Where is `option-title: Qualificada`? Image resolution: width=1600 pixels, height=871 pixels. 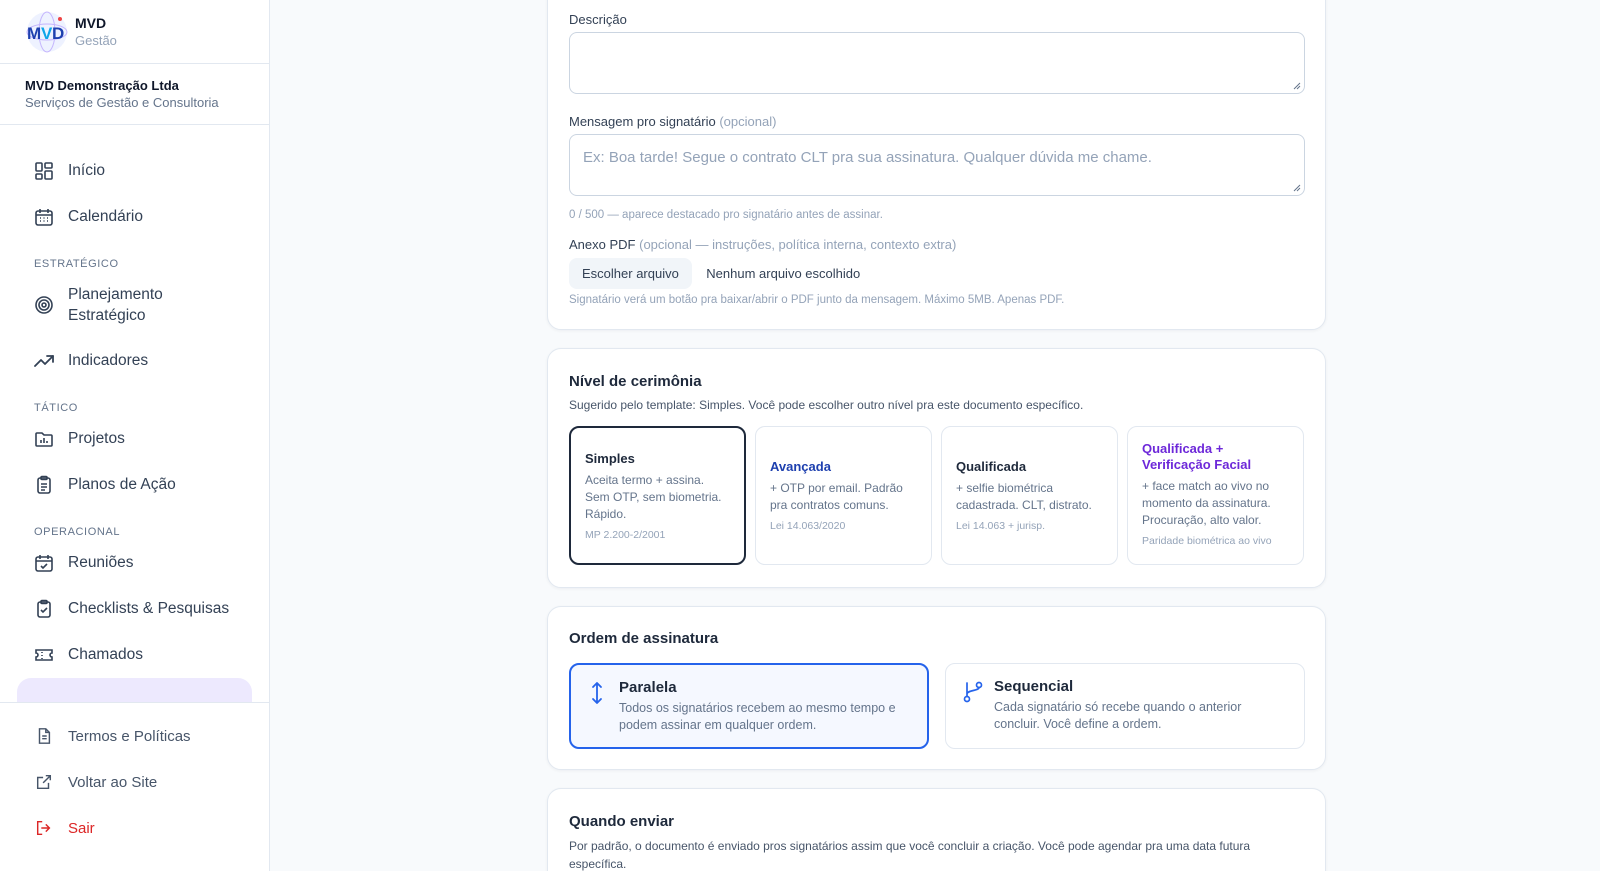 option-title: Qualificada is located at coordinates (991, 466).